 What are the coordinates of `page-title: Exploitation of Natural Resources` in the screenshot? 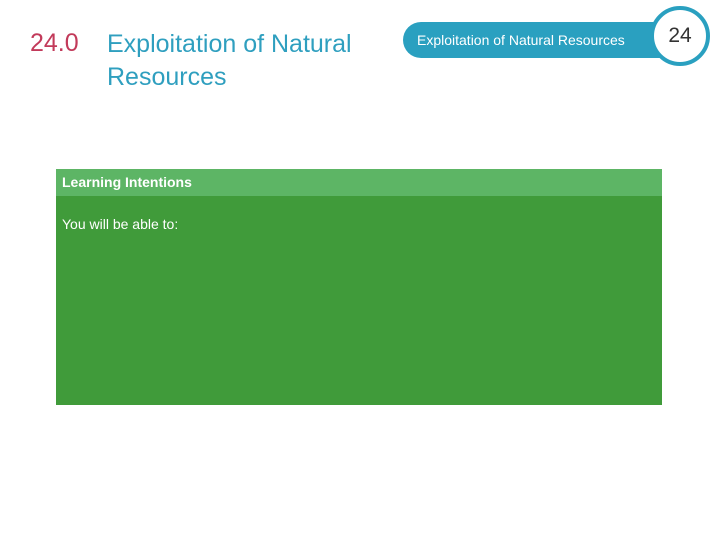 It's located at (229, 60).